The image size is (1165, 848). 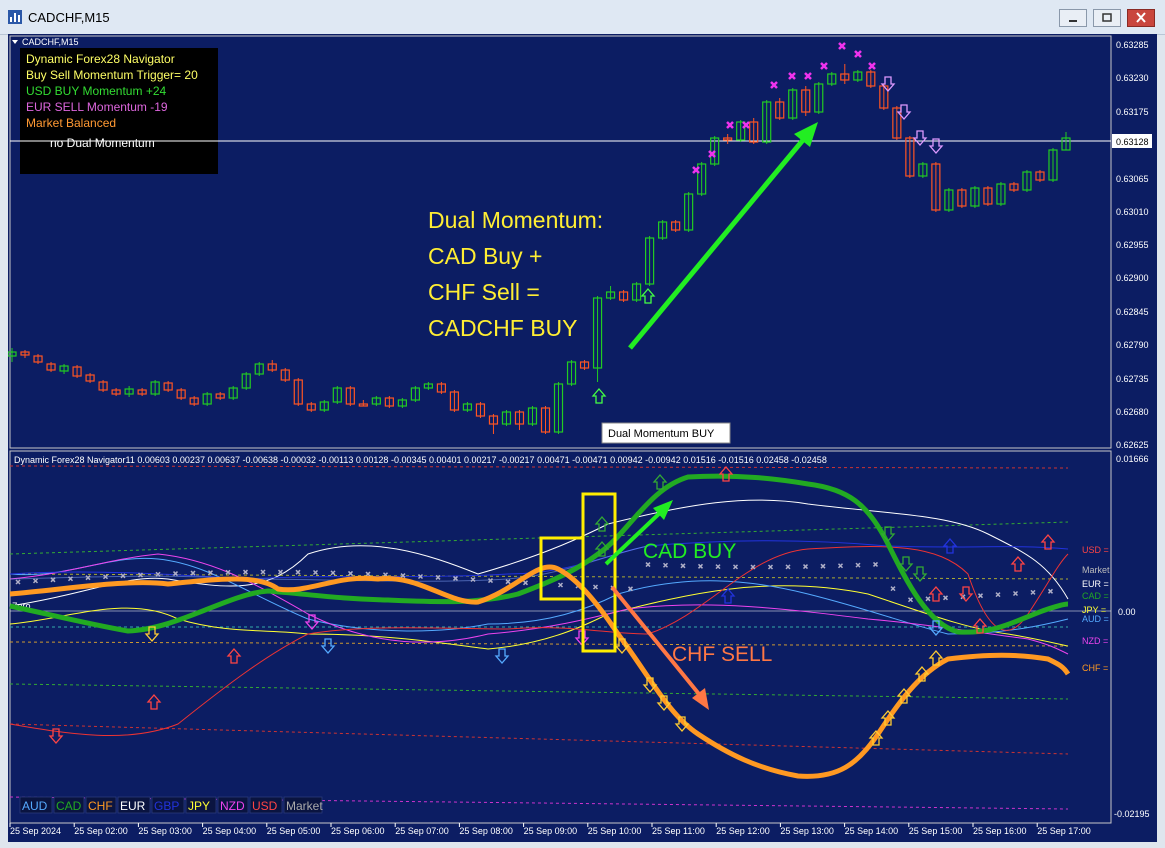 I want to click on svg-text: JPY, so click(x=199, y=806).